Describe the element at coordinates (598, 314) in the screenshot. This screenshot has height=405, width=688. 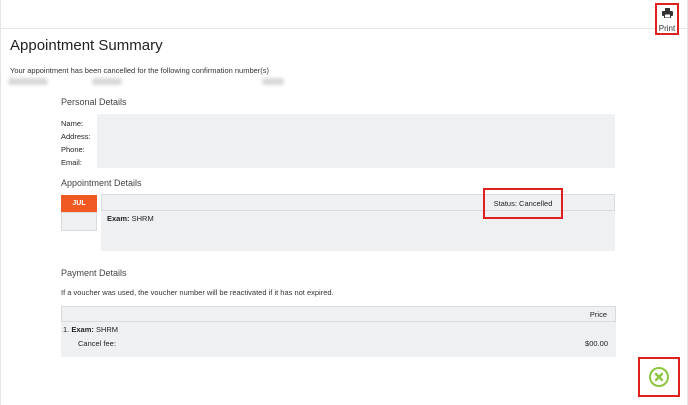
I see `price-column-header: Price` at that location.